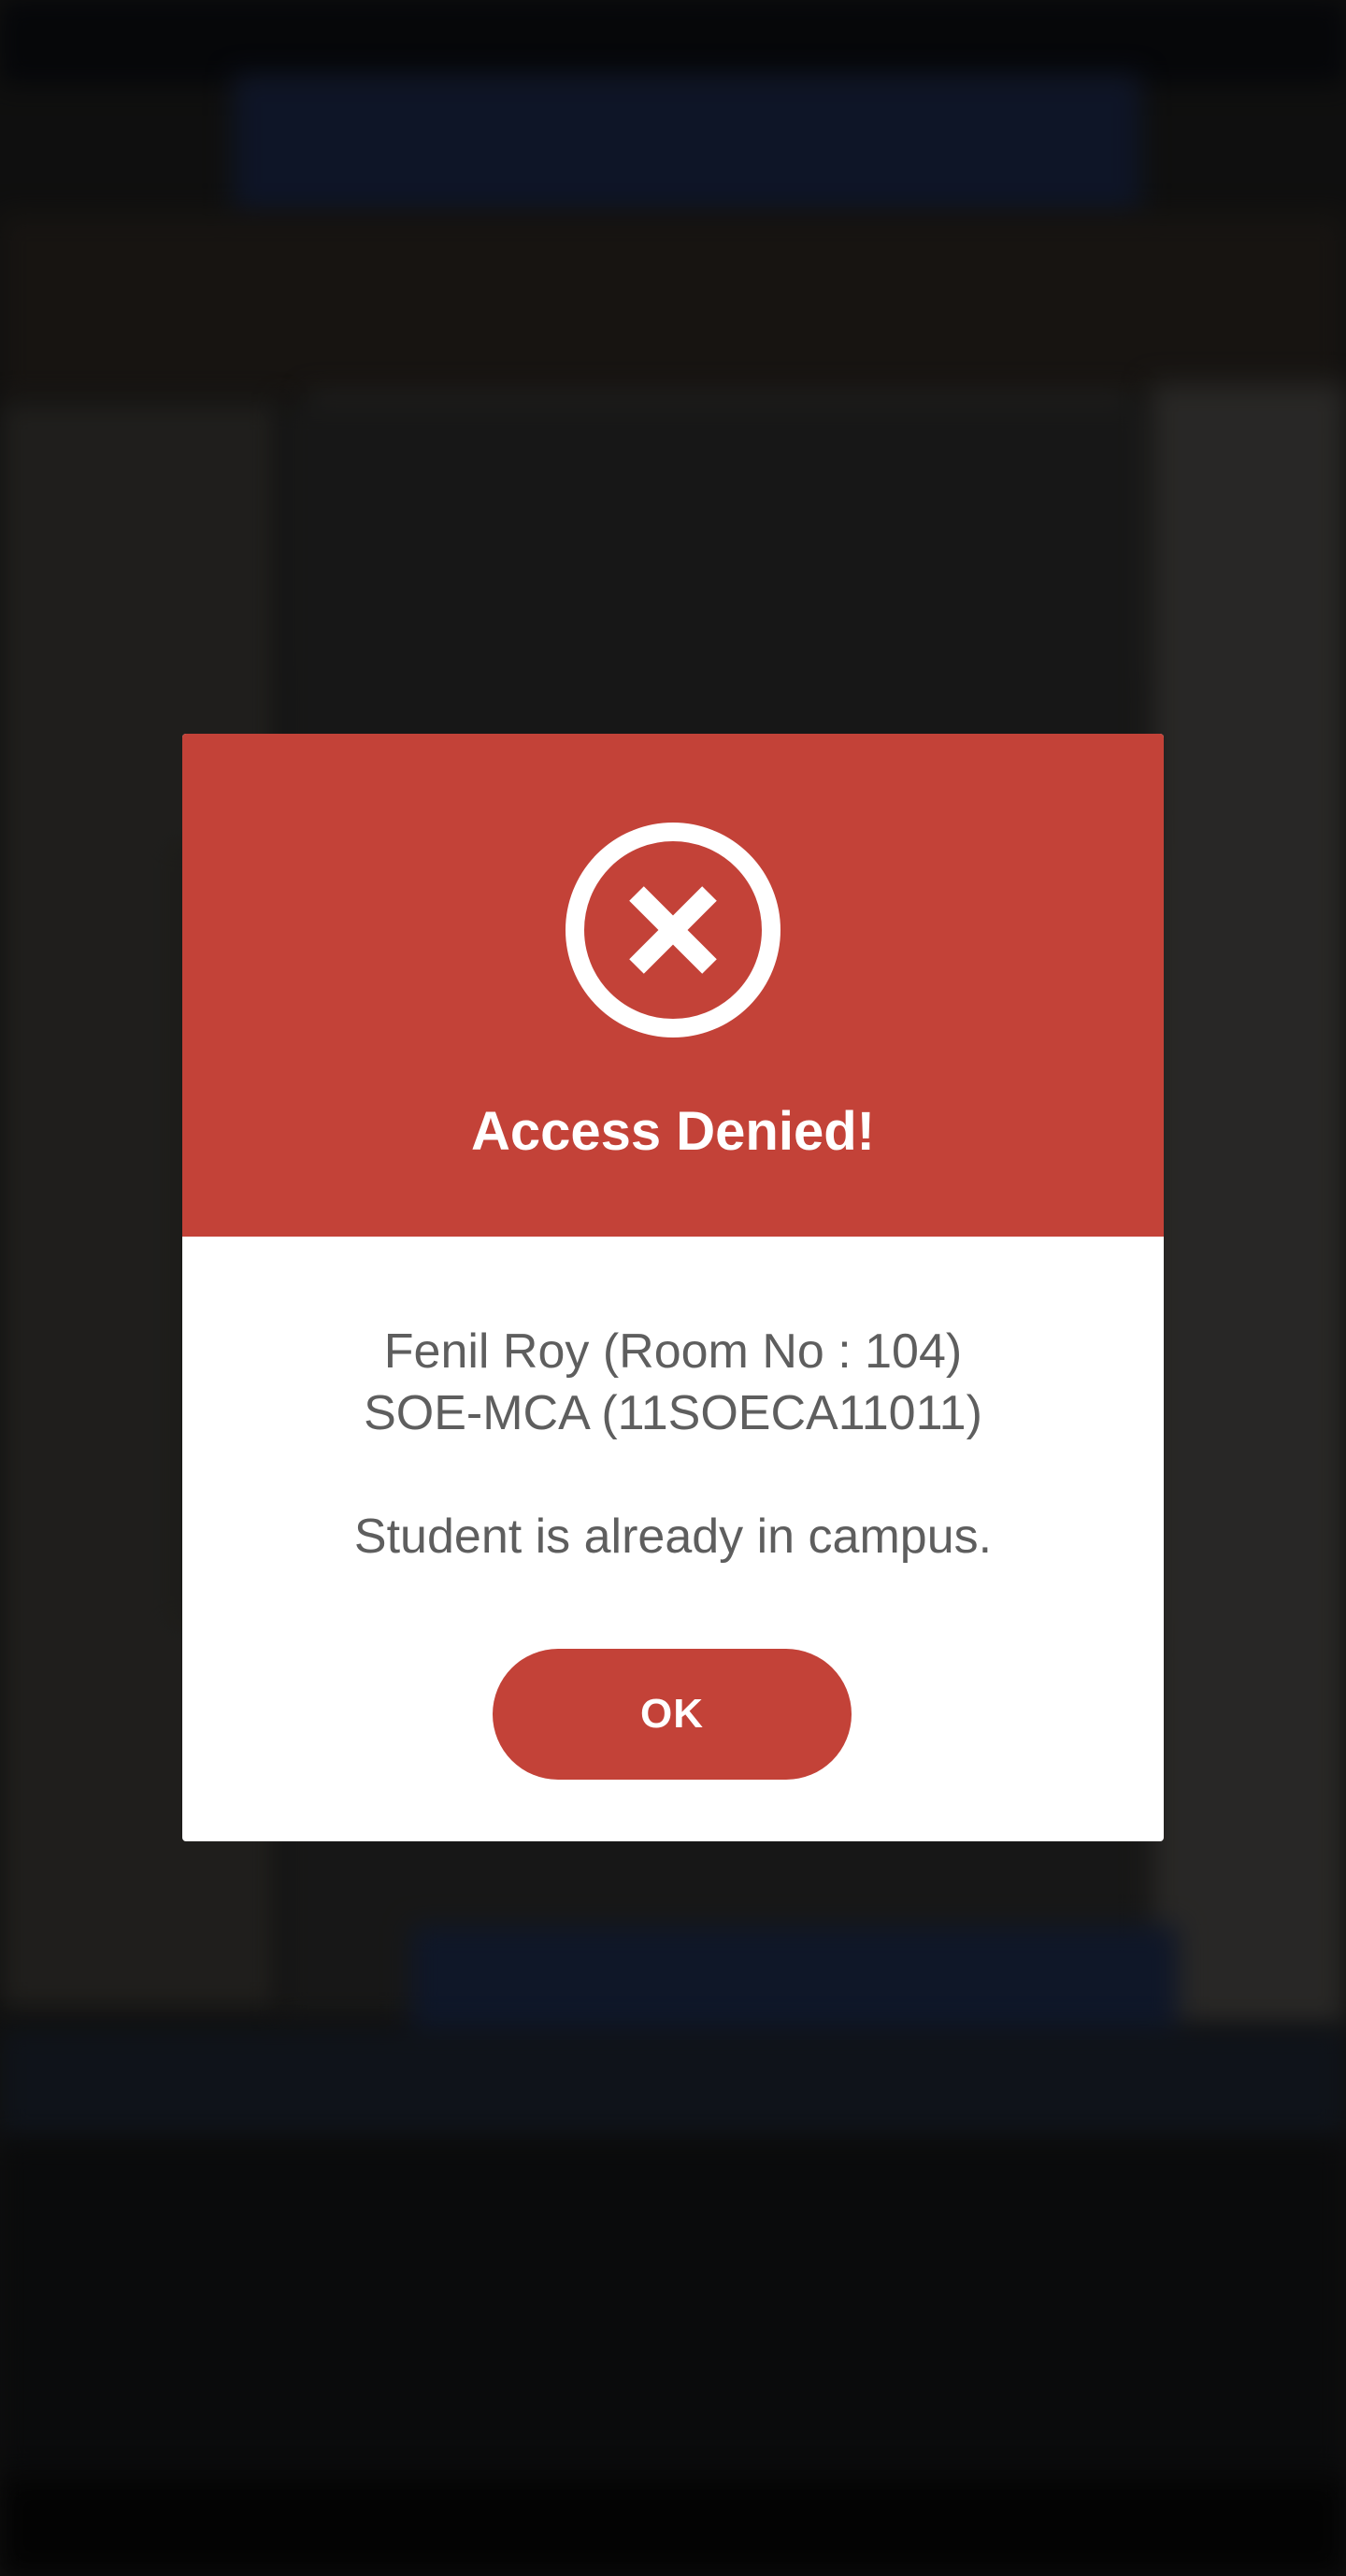 Image resolution: width=1346 pixels, height=2576 pixels. Describe the element at coordinates (673, 1131) in the screenshot. I see `dialog-title: Access Denied!` at that location.